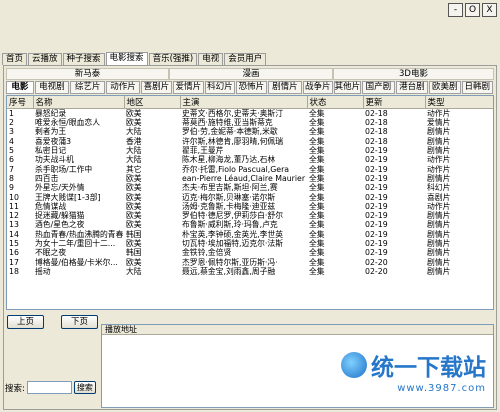 This screenshot has width=500, height=412. Describe the element at coordinates (250, 114) in the screenshot. I see `table-row: 1 暴怒纪录 欧美 史蒂文·西格尔,史蒂夫·奥斯汀 全集 02-18 动作片` at that location.